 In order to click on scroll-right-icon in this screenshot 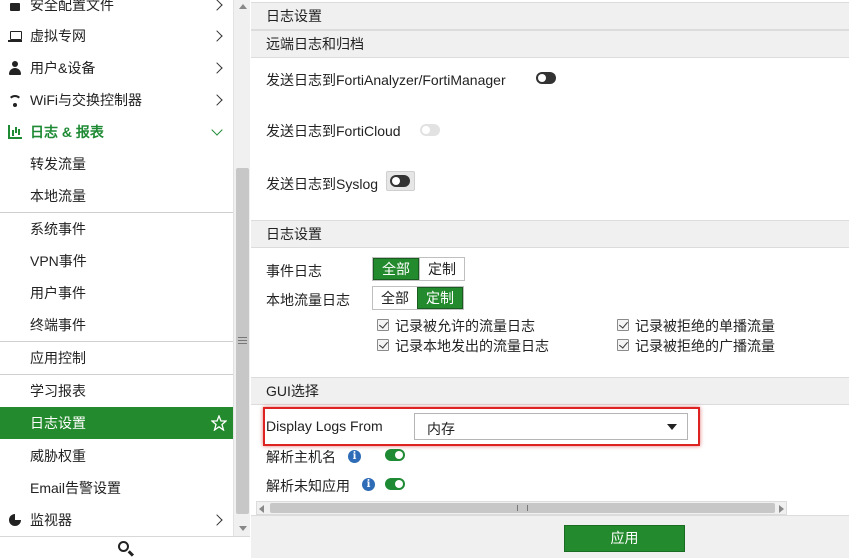, I will do `click(781, 509)`.